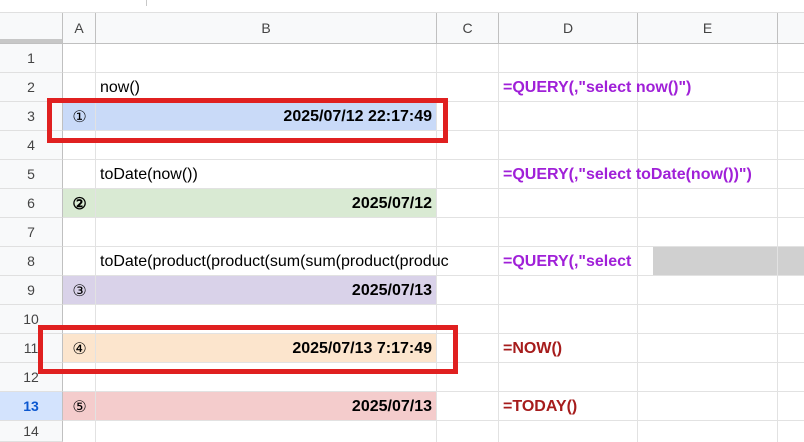 This screenshot has height=442, width=804. What do you see at coordinates (79, 28) in the screenshot?
I see `column-header-a: A` at bounding box center [79, 28].